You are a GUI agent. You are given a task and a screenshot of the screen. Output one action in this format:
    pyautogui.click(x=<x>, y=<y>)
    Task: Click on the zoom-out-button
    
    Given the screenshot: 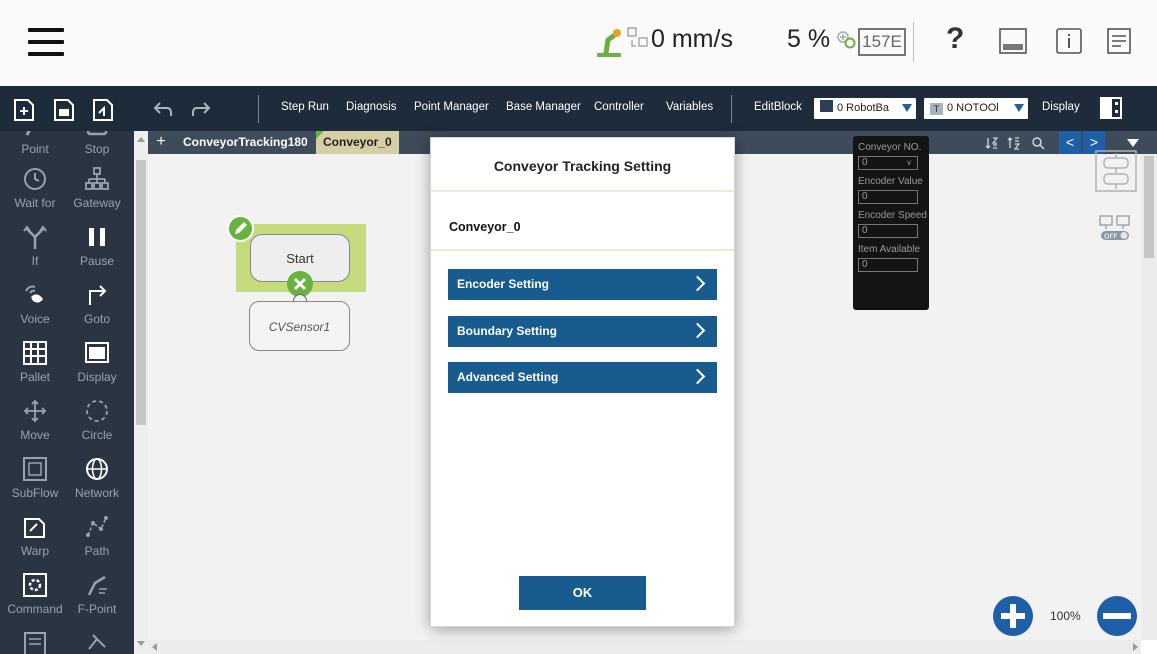 What is the action you would take?
    pyautogui.click(x=1117, y=616)
    